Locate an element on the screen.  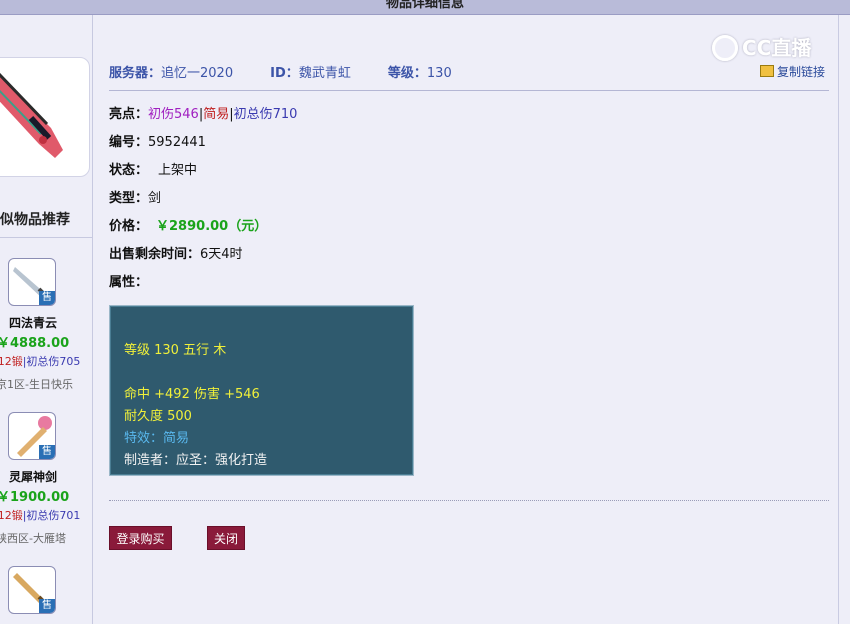
price-row: 价格： ￥2890.00（元） is located at coordinates (188, 224).